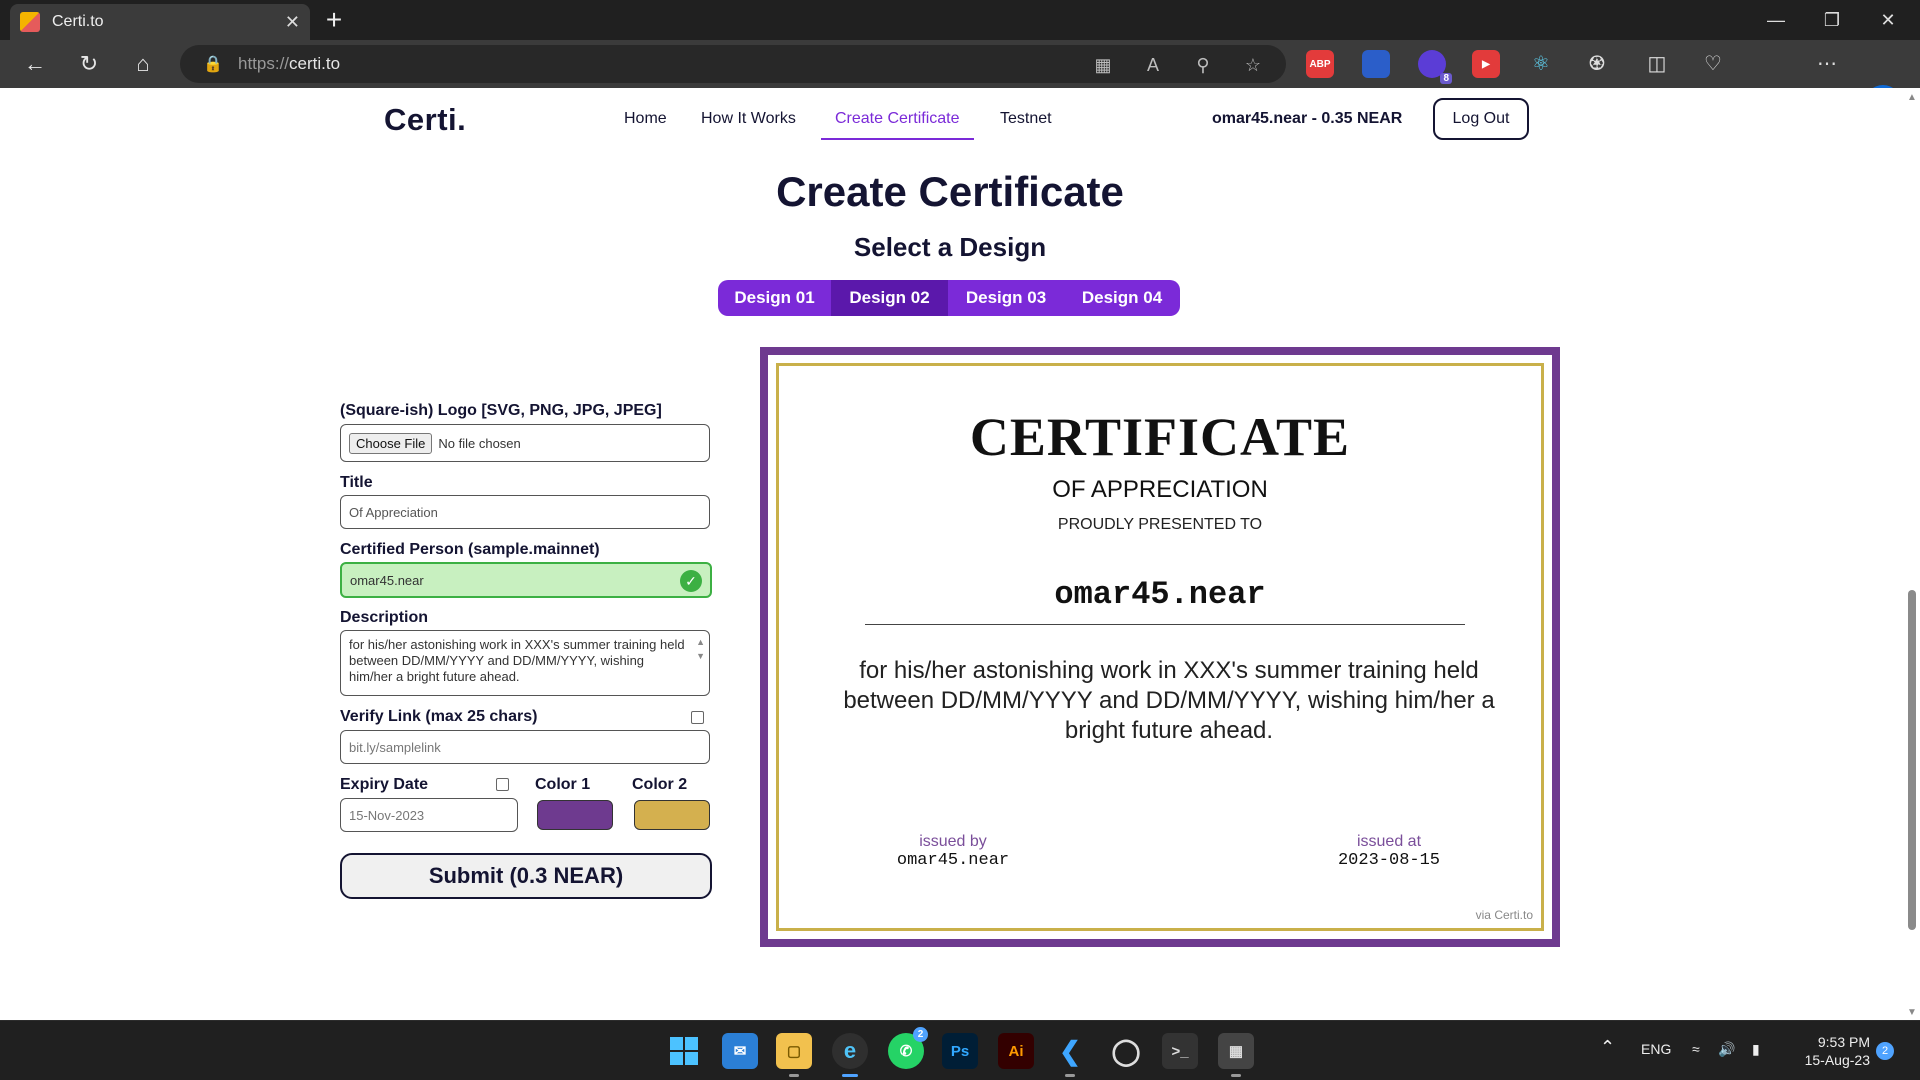  Describe the element at coordinates (391, 443) in the screenshot. I see `choose-file-button: Choose File` at that location.